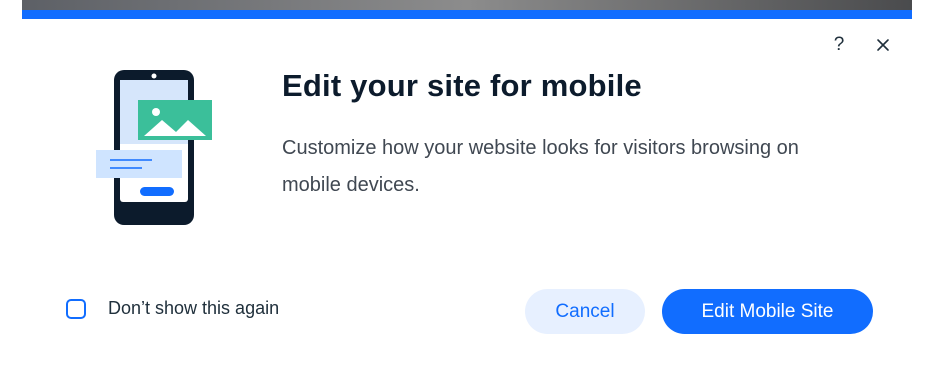 The image size is (928, 376). I want to click on dont-show-again-checkbox: Don’t show this again, so click(172, 308).